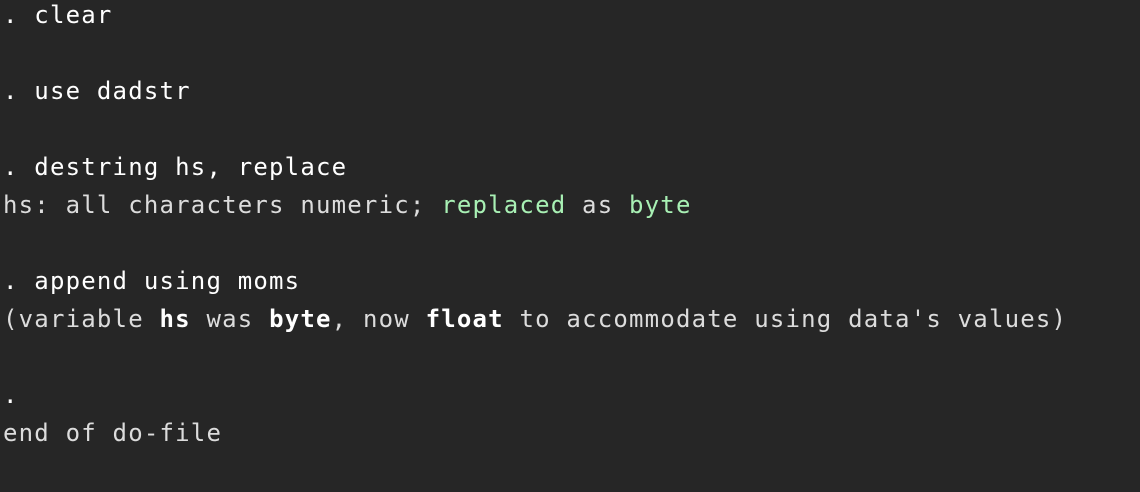 The width and height of the screenshot is (1140, 492). Describe the element at coordinates (597, 205) in the screenshot. I see `destring-output-as: as` at that location.